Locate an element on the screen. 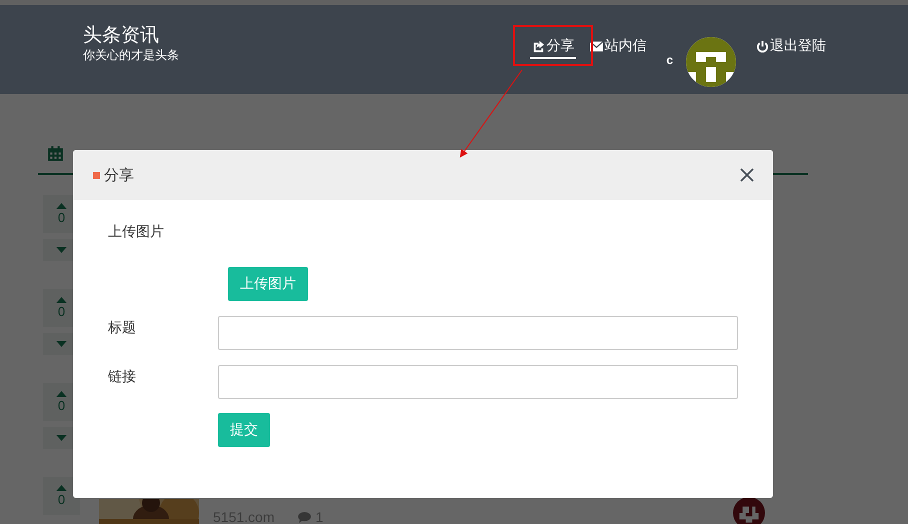 The width and height of the screenshot is (908, 524). logout-link: 退出登陆 is located at coordinates (791, 47).